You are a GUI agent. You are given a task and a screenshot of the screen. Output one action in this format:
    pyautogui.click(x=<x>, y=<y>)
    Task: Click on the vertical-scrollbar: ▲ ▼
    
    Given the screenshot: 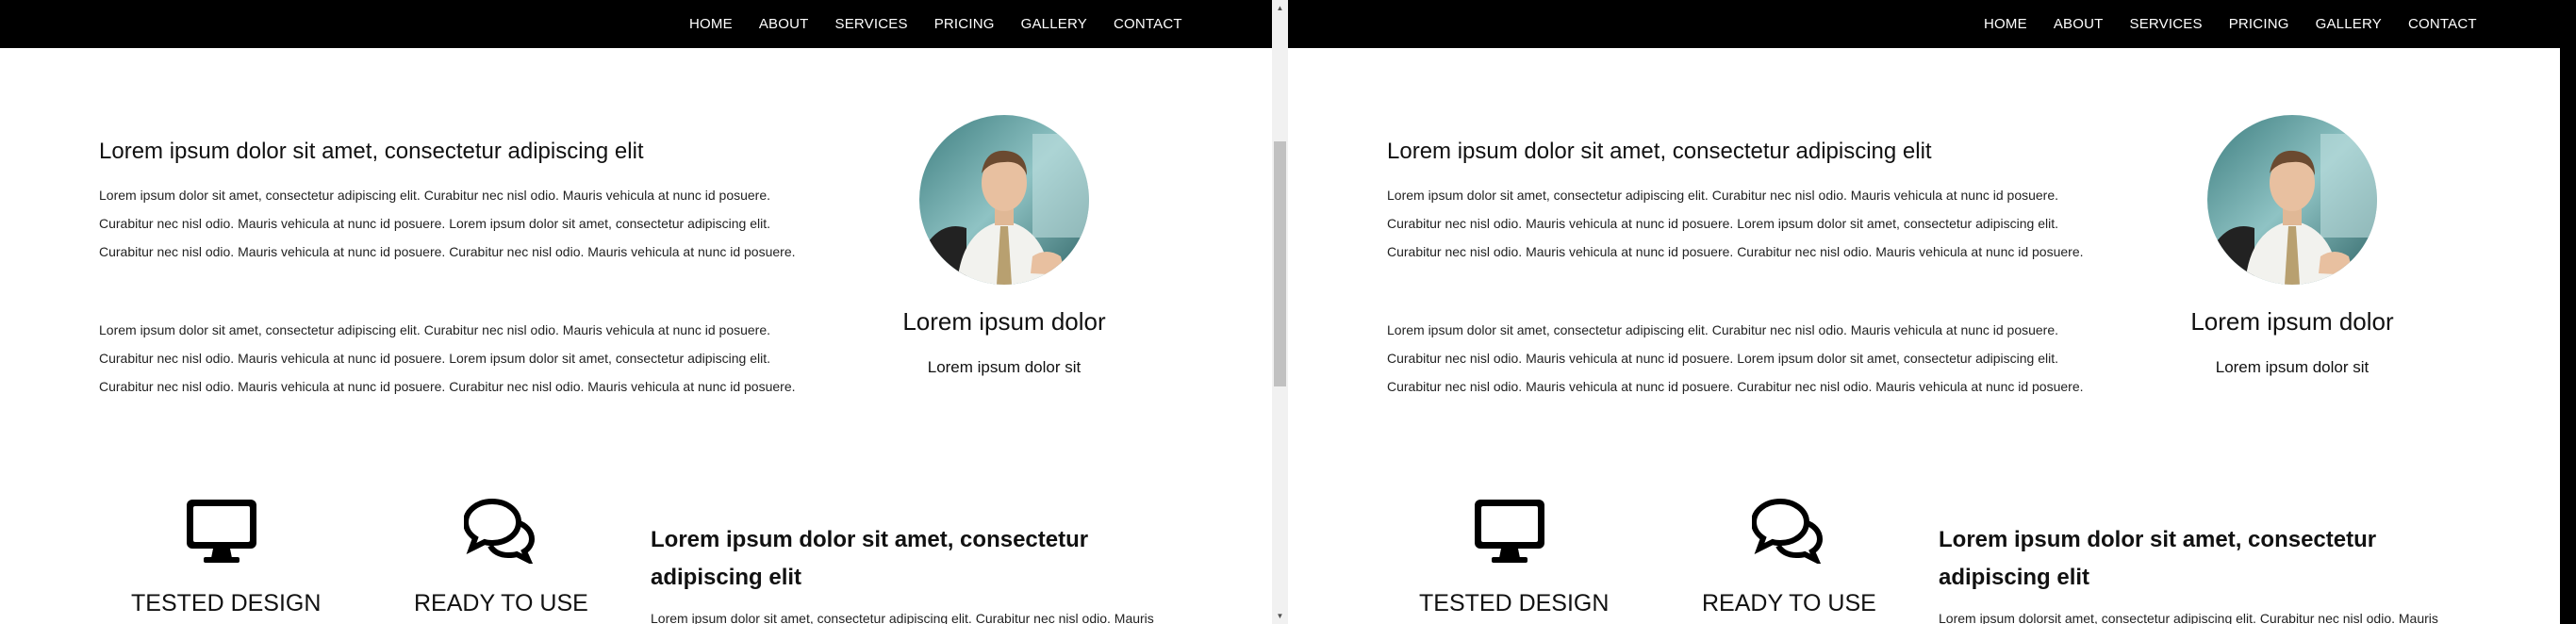 What is the action you would take?
    pyautogui.click(x=1280, y=312)
    